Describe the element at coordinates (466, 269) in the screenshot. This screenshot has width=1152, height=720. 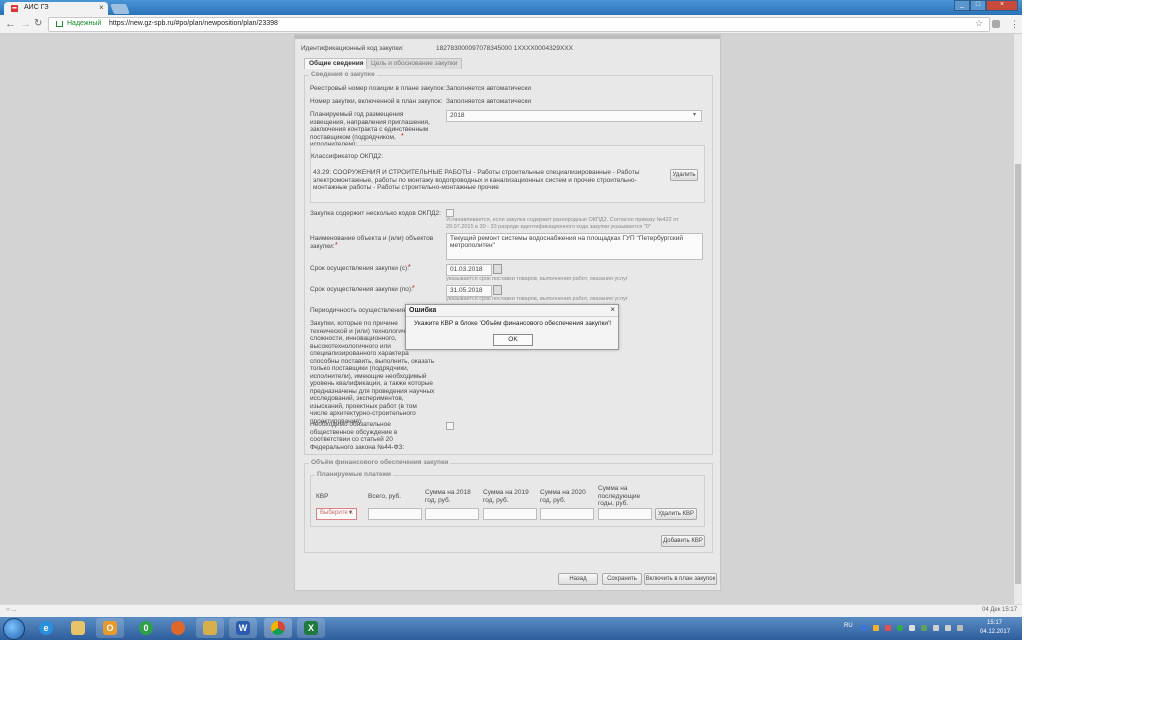
I see `date-from-value: 01.03.2018` at that location.